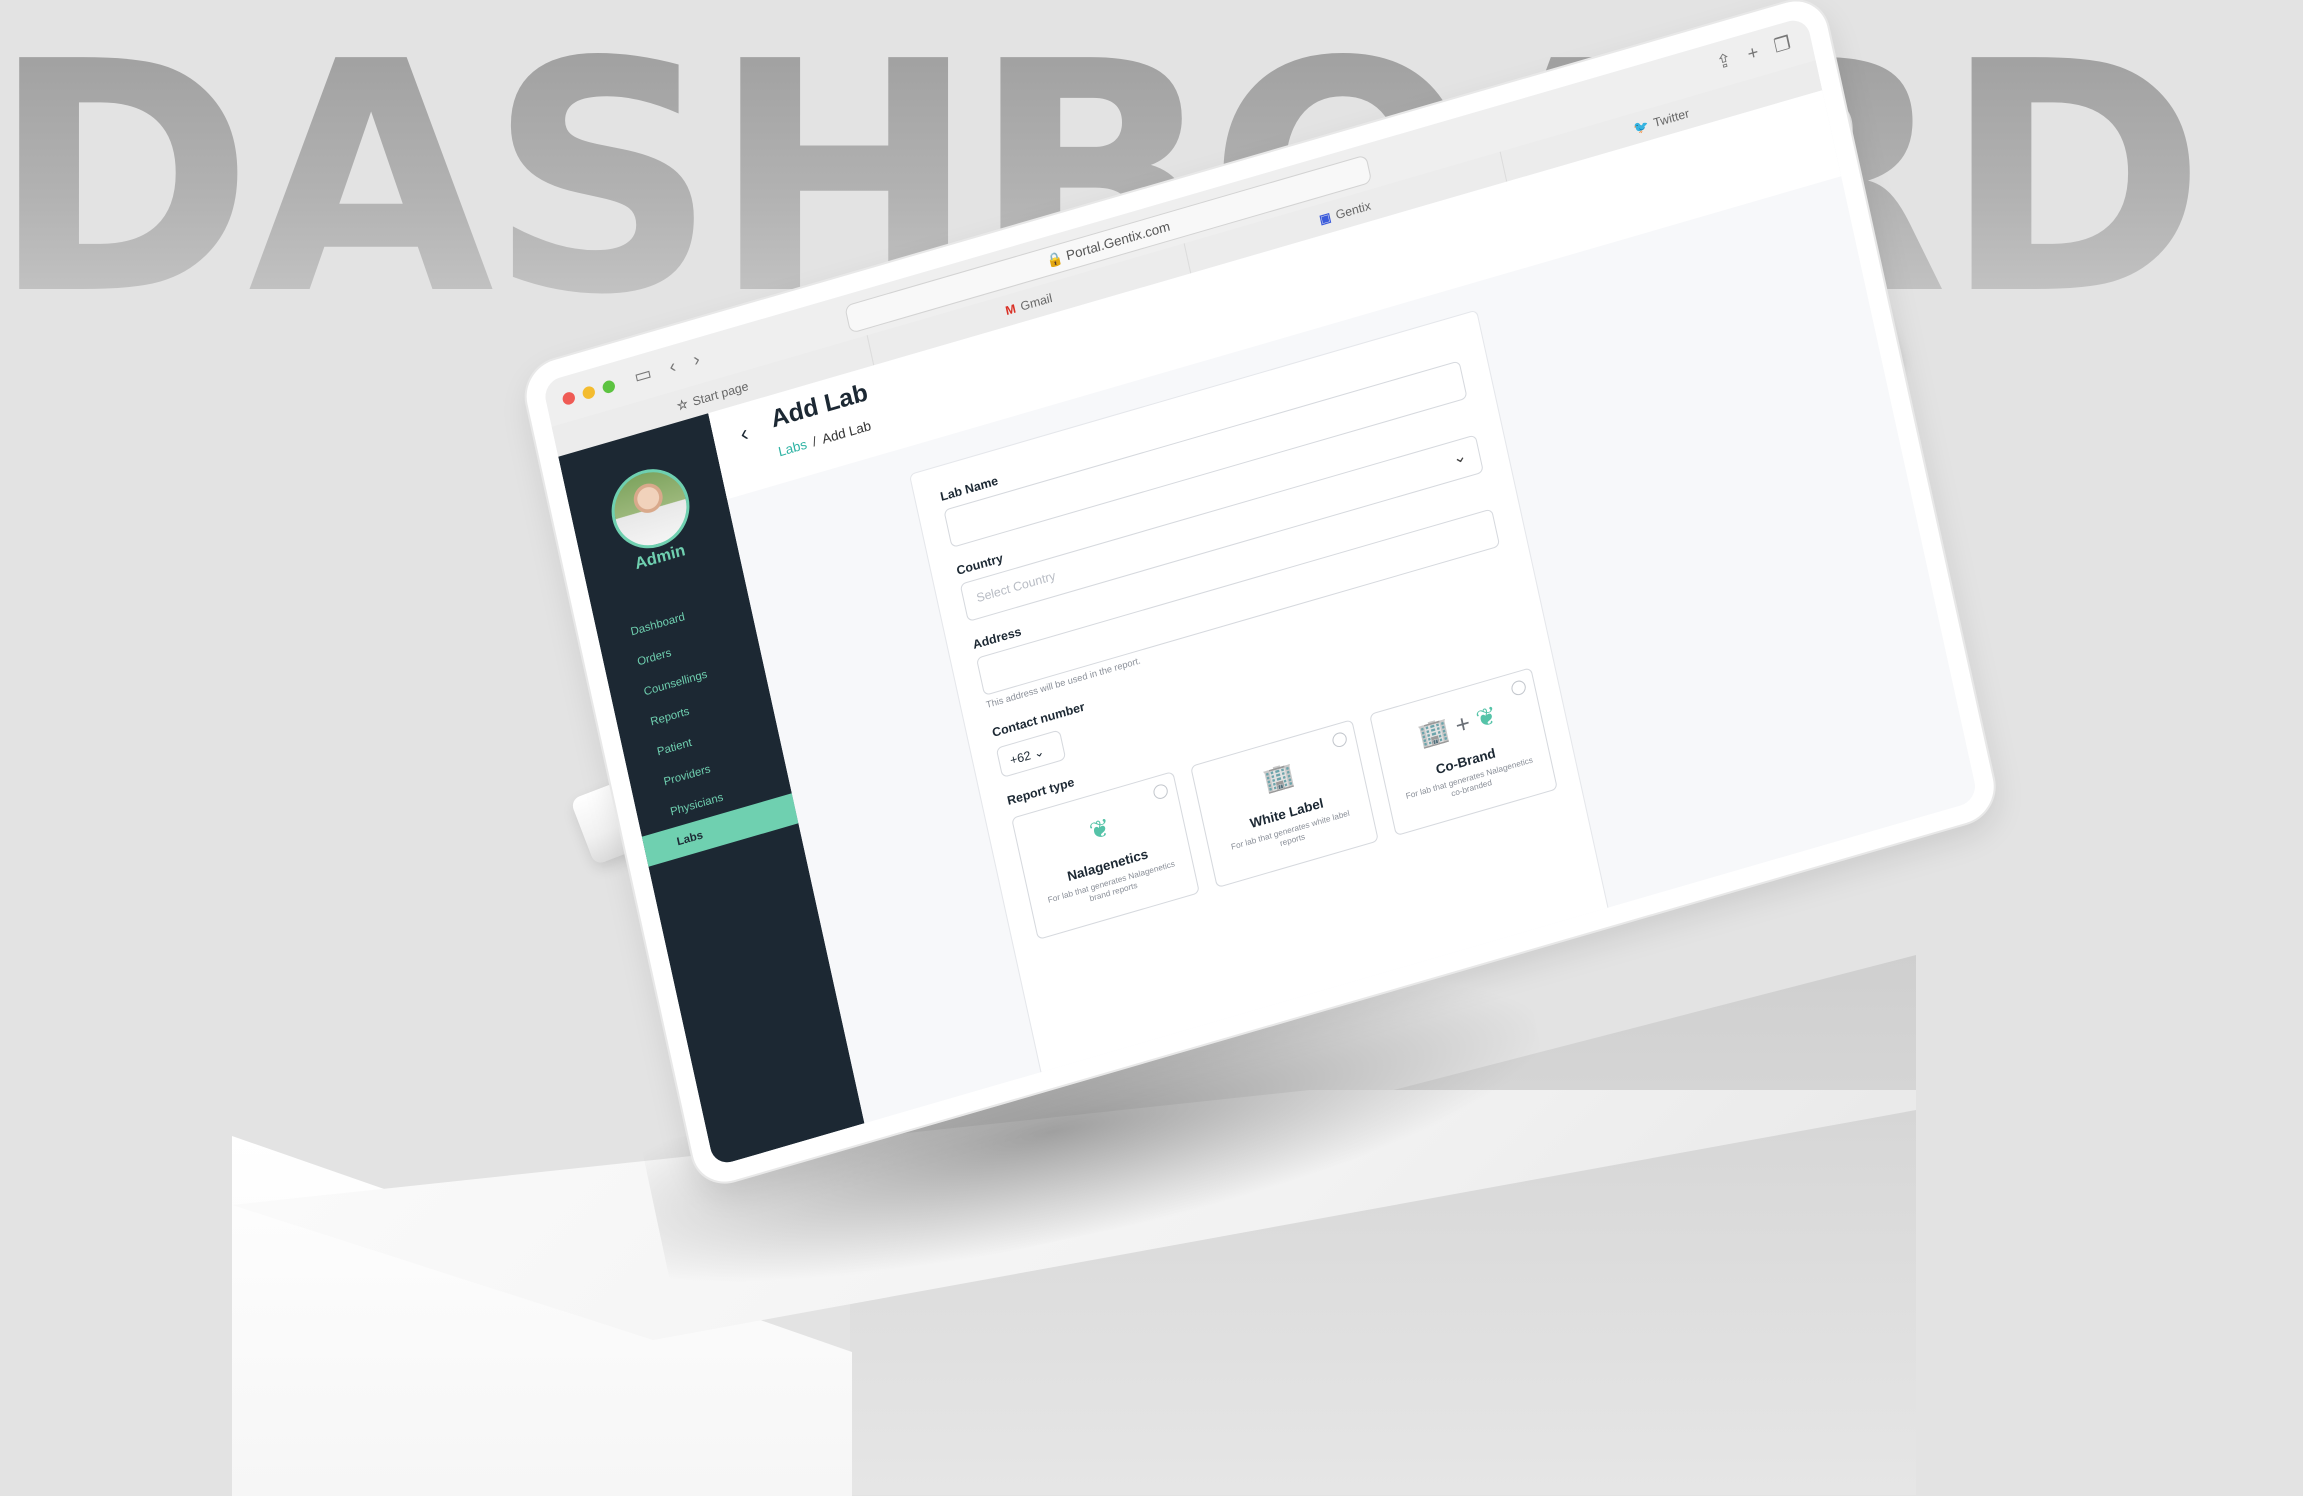 This screenshot has height=1496, width=2303. Describe the element at coordinates (609, 387) in the screenshot. I see `maximize-window-button` at that location.